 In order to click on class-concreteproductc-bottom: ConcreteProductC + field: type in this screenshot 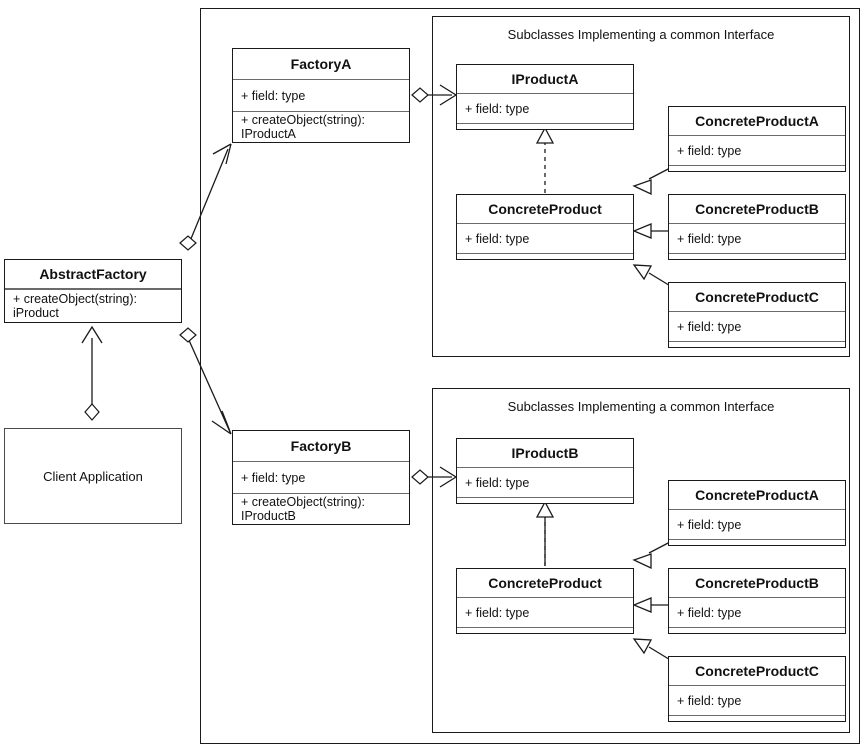, I will do `click(757, 689)`.